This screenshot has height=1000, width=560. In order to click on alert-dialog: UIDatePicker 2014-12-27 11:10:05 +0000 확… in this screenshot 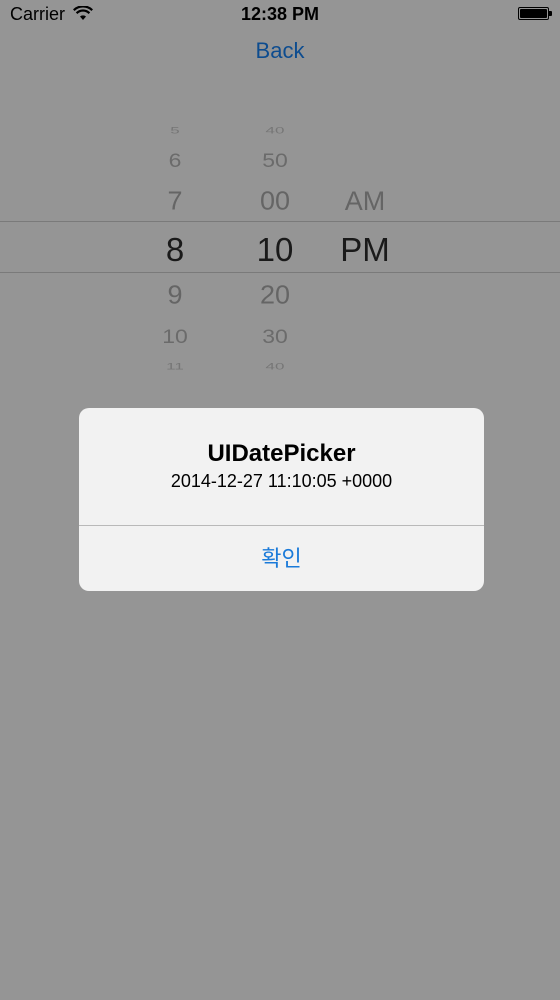, I will do `click(281, 499)`.